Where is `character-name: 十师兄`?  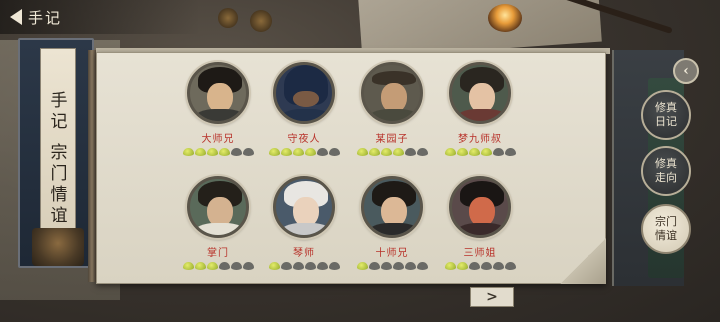 character-name: 十师兄 is located at coordinates (392, 253).